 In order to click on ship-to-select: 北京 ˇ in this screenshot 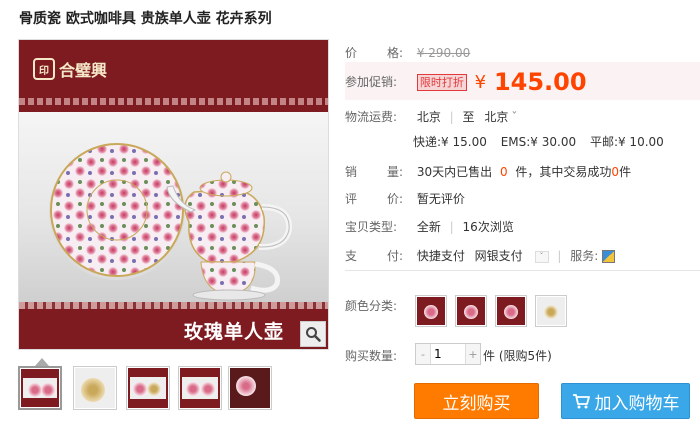, I will do `click(500, 117)`.